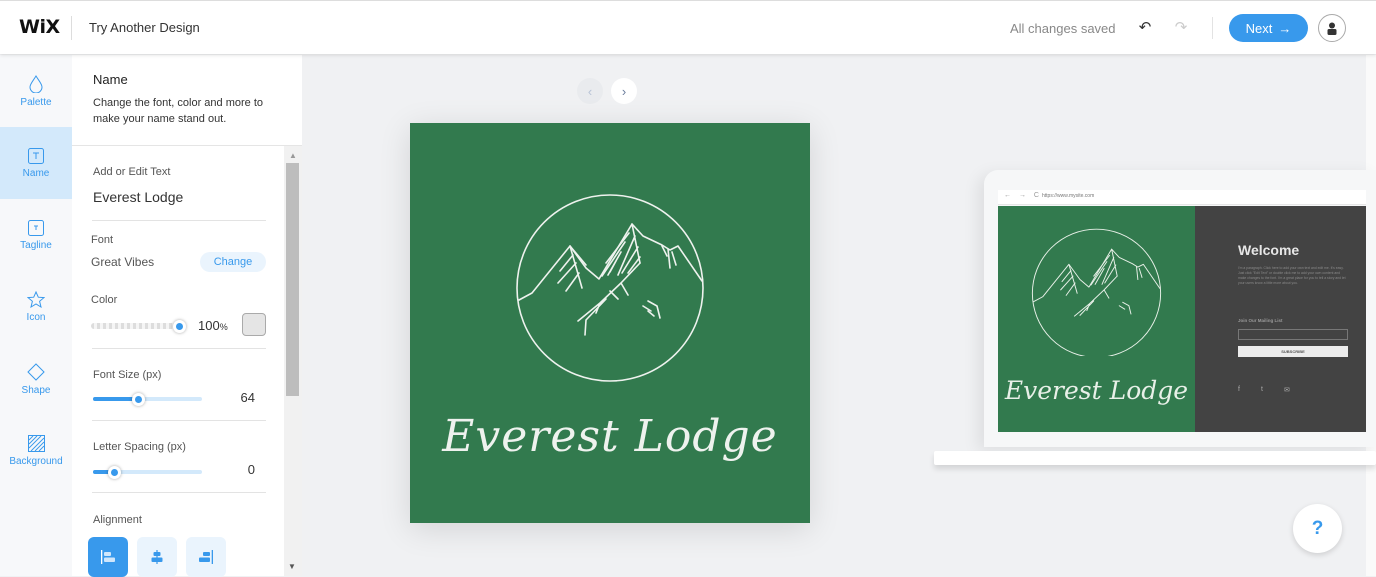  What do you see at coordinates (36, 155) in the screenshot?
I see `text-box-icon` at bounding box center [36, 155].